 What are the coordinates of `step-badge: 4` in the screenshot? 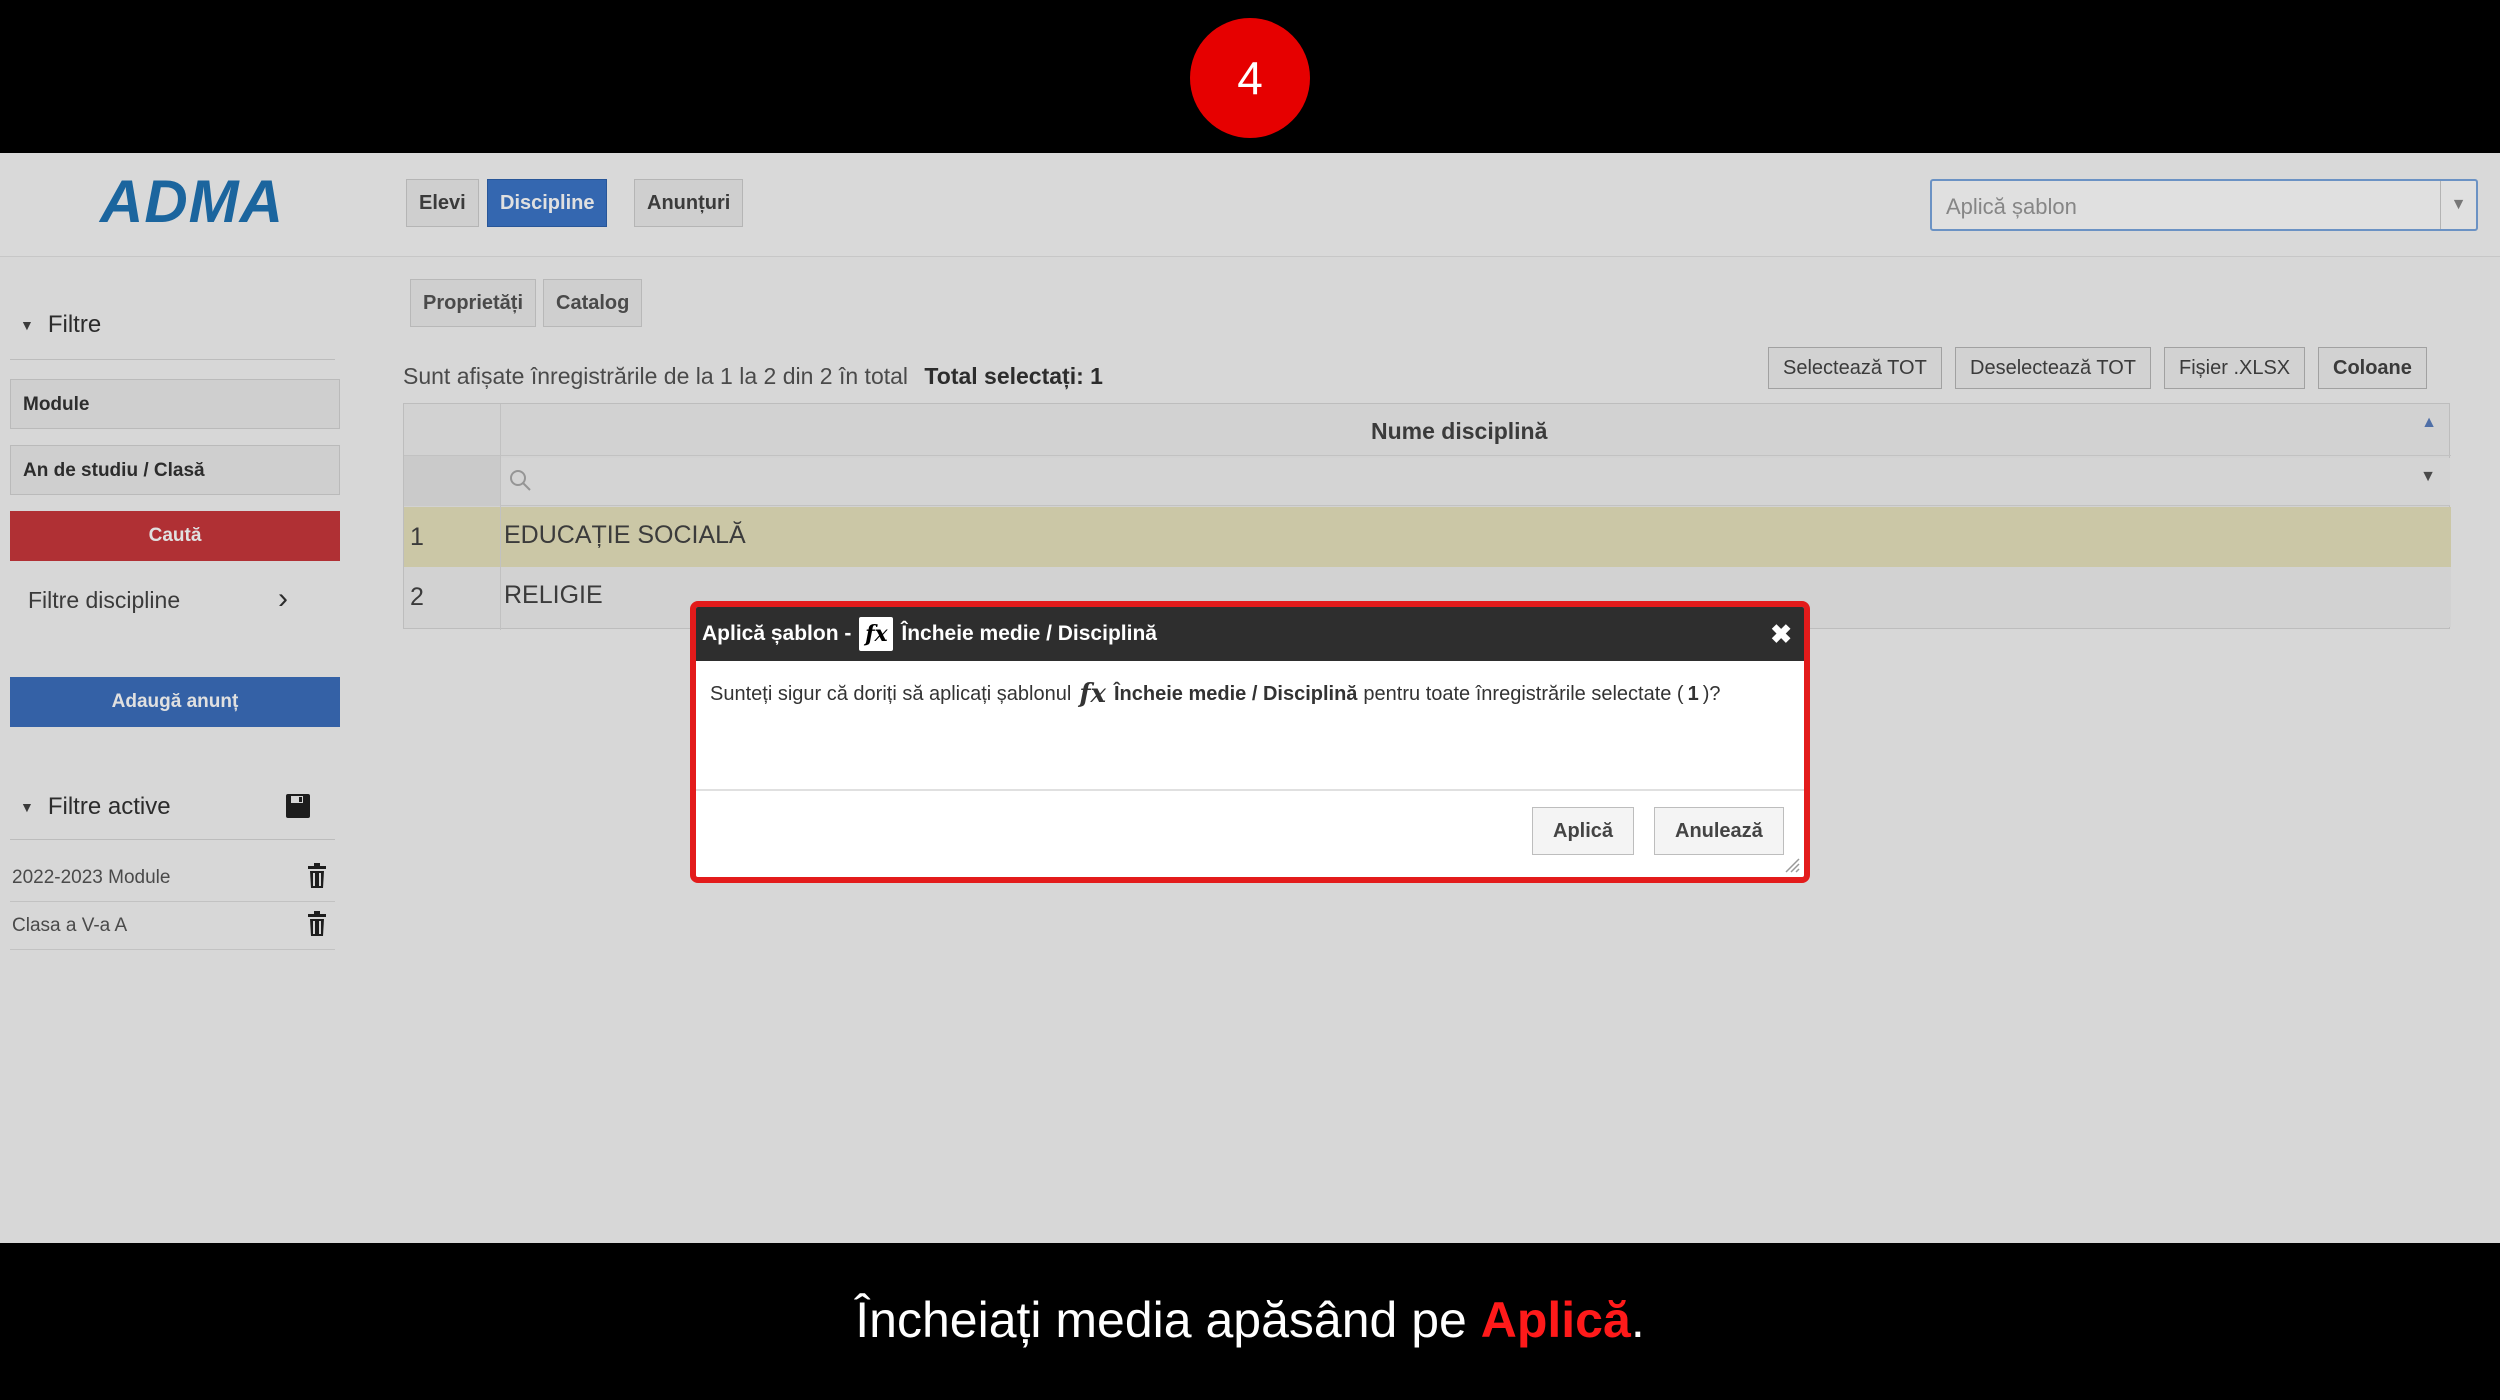 It's located at (1250, 78).